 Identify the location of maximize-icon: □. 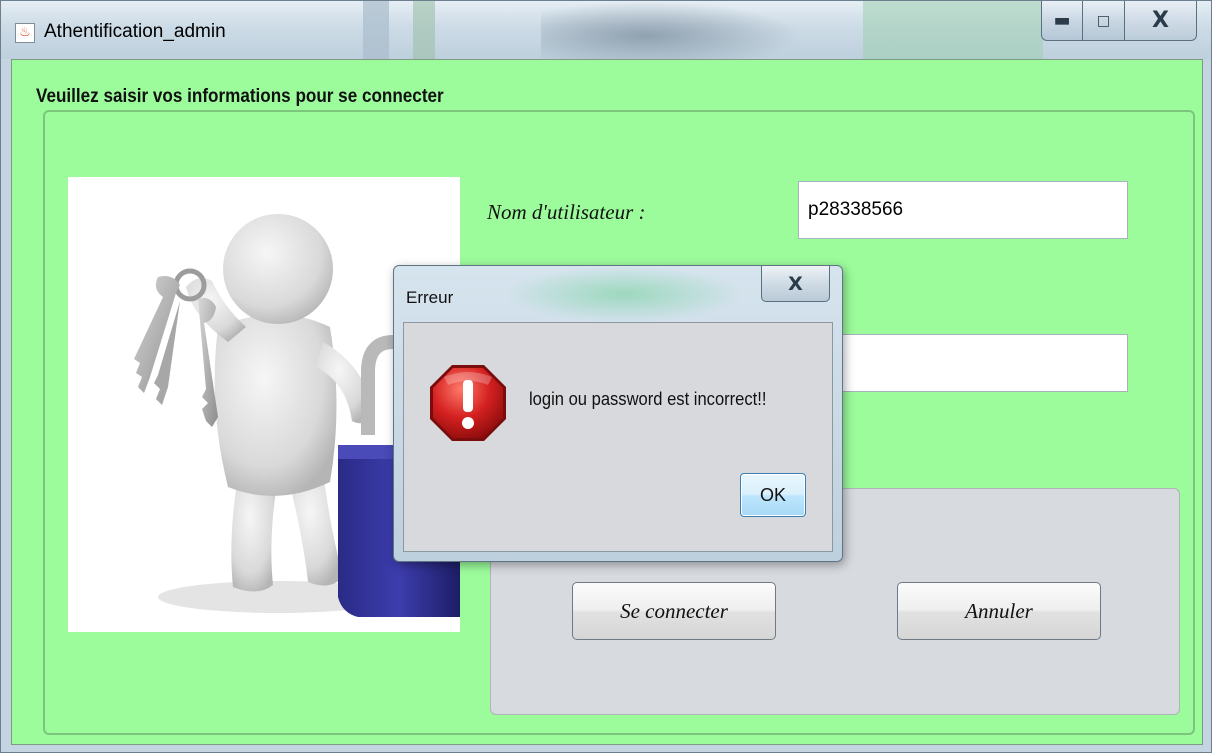
(1103, 20).